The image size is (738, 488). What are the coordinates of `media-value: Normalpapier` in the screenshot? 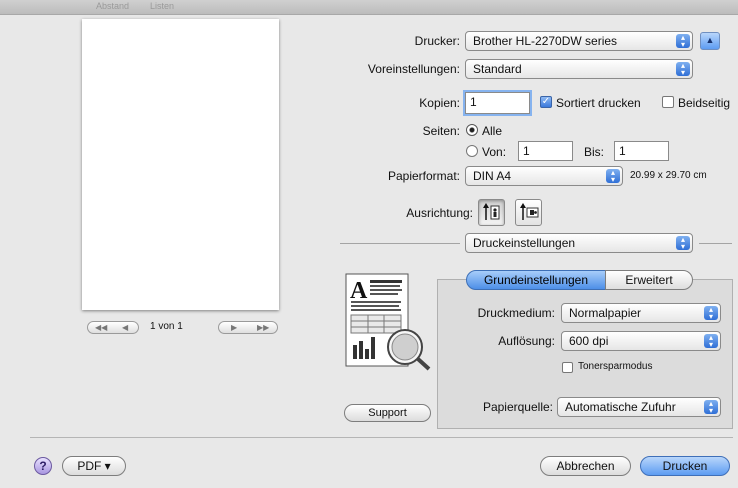 It's located at (605, 313).